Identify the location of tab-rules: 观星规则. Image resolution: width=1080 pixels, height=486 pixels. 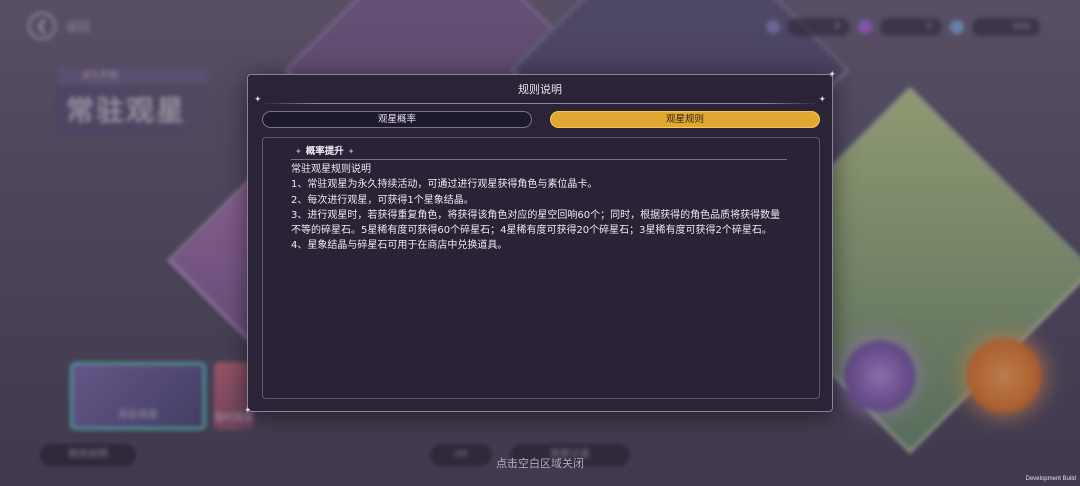
(685, 119).